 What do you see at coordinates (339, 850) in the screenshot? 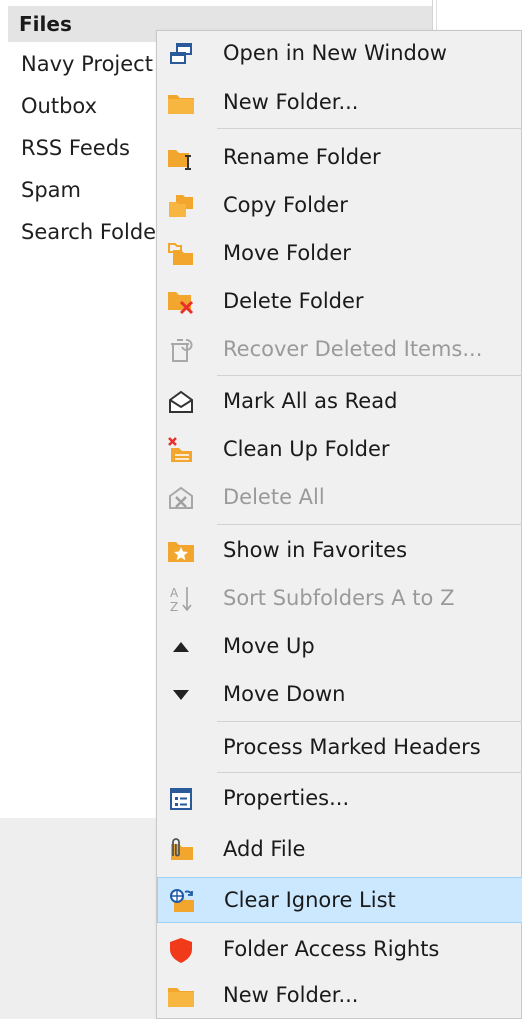
I see `menu-item-add-file: Add File` at bounding box center [339, 850].